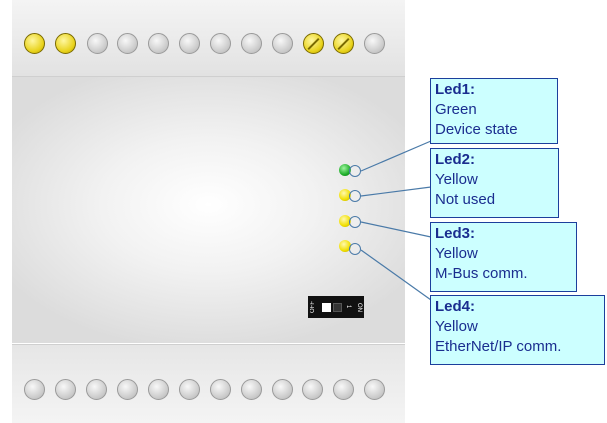 This screenshot has width=607, height=423. I want to click on callout-led2: Led2: Yellow Not used, so click(494, 183).